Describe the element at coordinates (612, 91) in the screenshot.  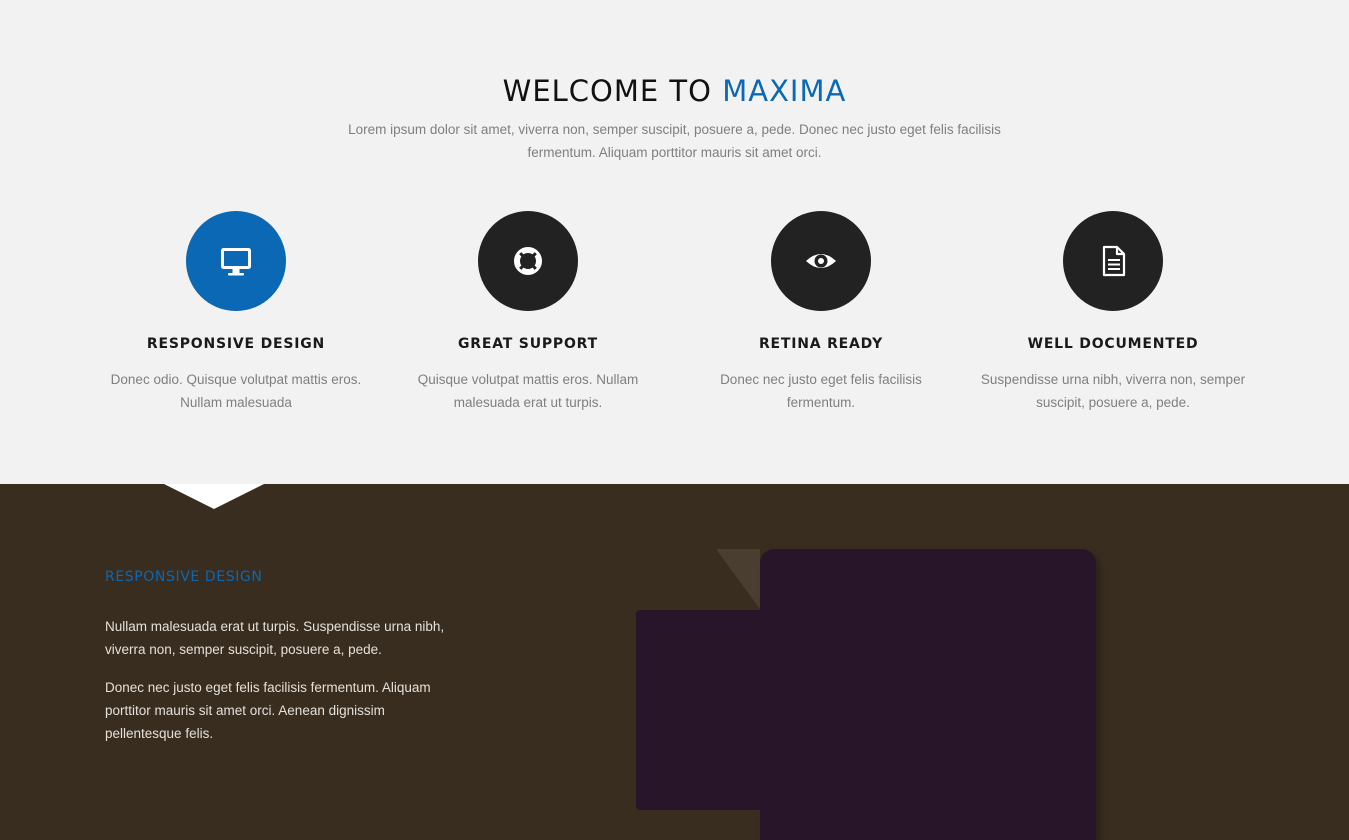
I see `welcome-title-prefix: WELCOME TO` at that location.